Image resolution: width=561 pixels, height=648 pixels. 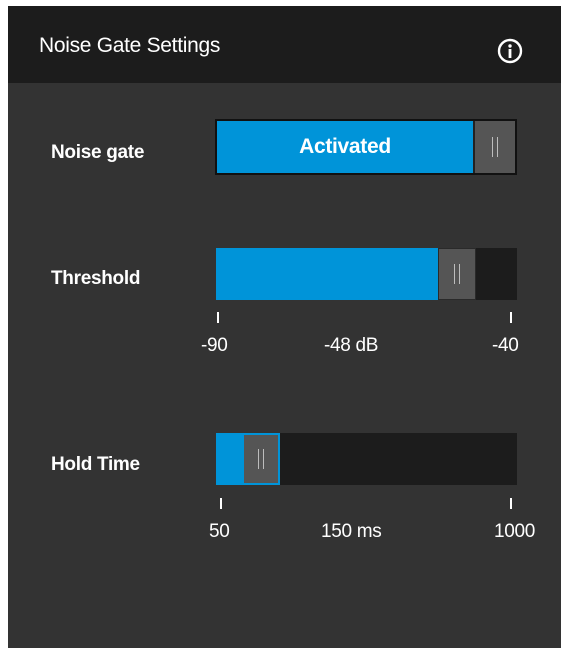 I want to click on hold-time-max-label: 1000, so click(x=515, y=531).